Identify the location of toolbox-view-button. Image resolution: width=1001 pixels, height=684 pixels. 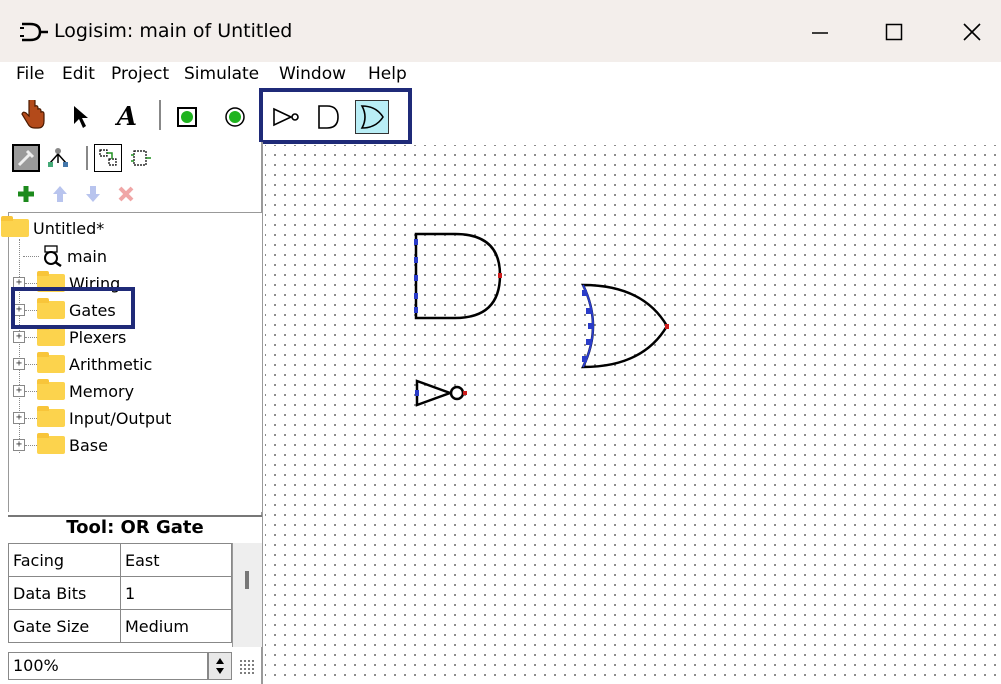
(26, 158).